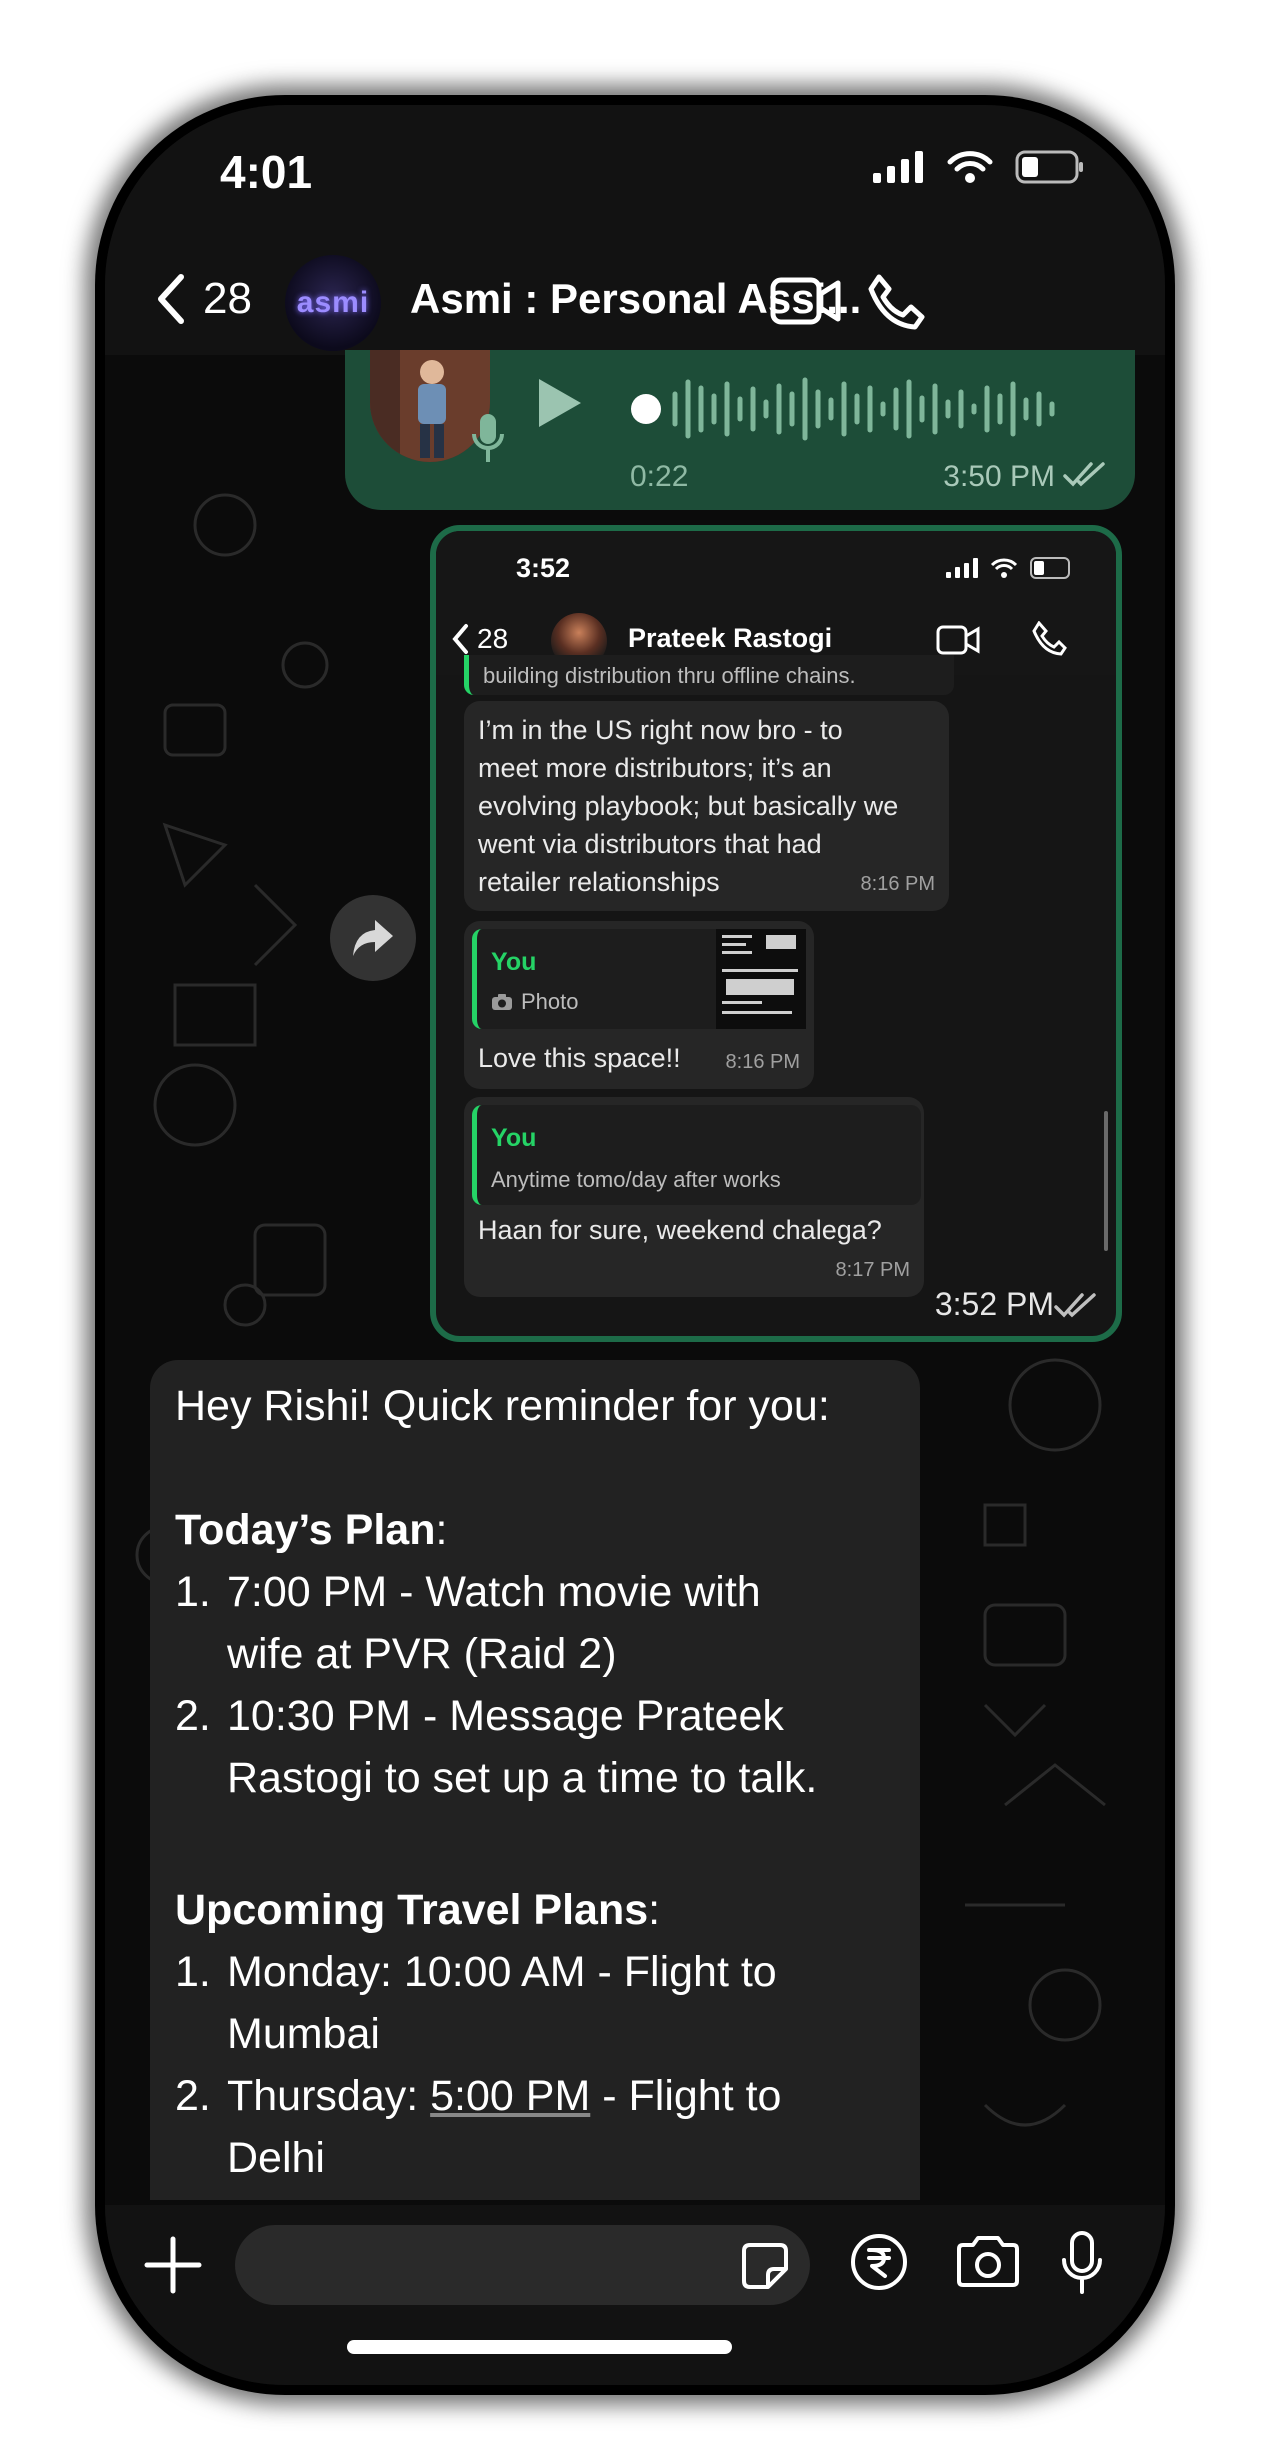 The width and height of the screenshot is (1265, 2447). What do you see at coordinates (761, 979) in the screenshot?
I see `photo-thumbnail` at bounding box center [761, 979].